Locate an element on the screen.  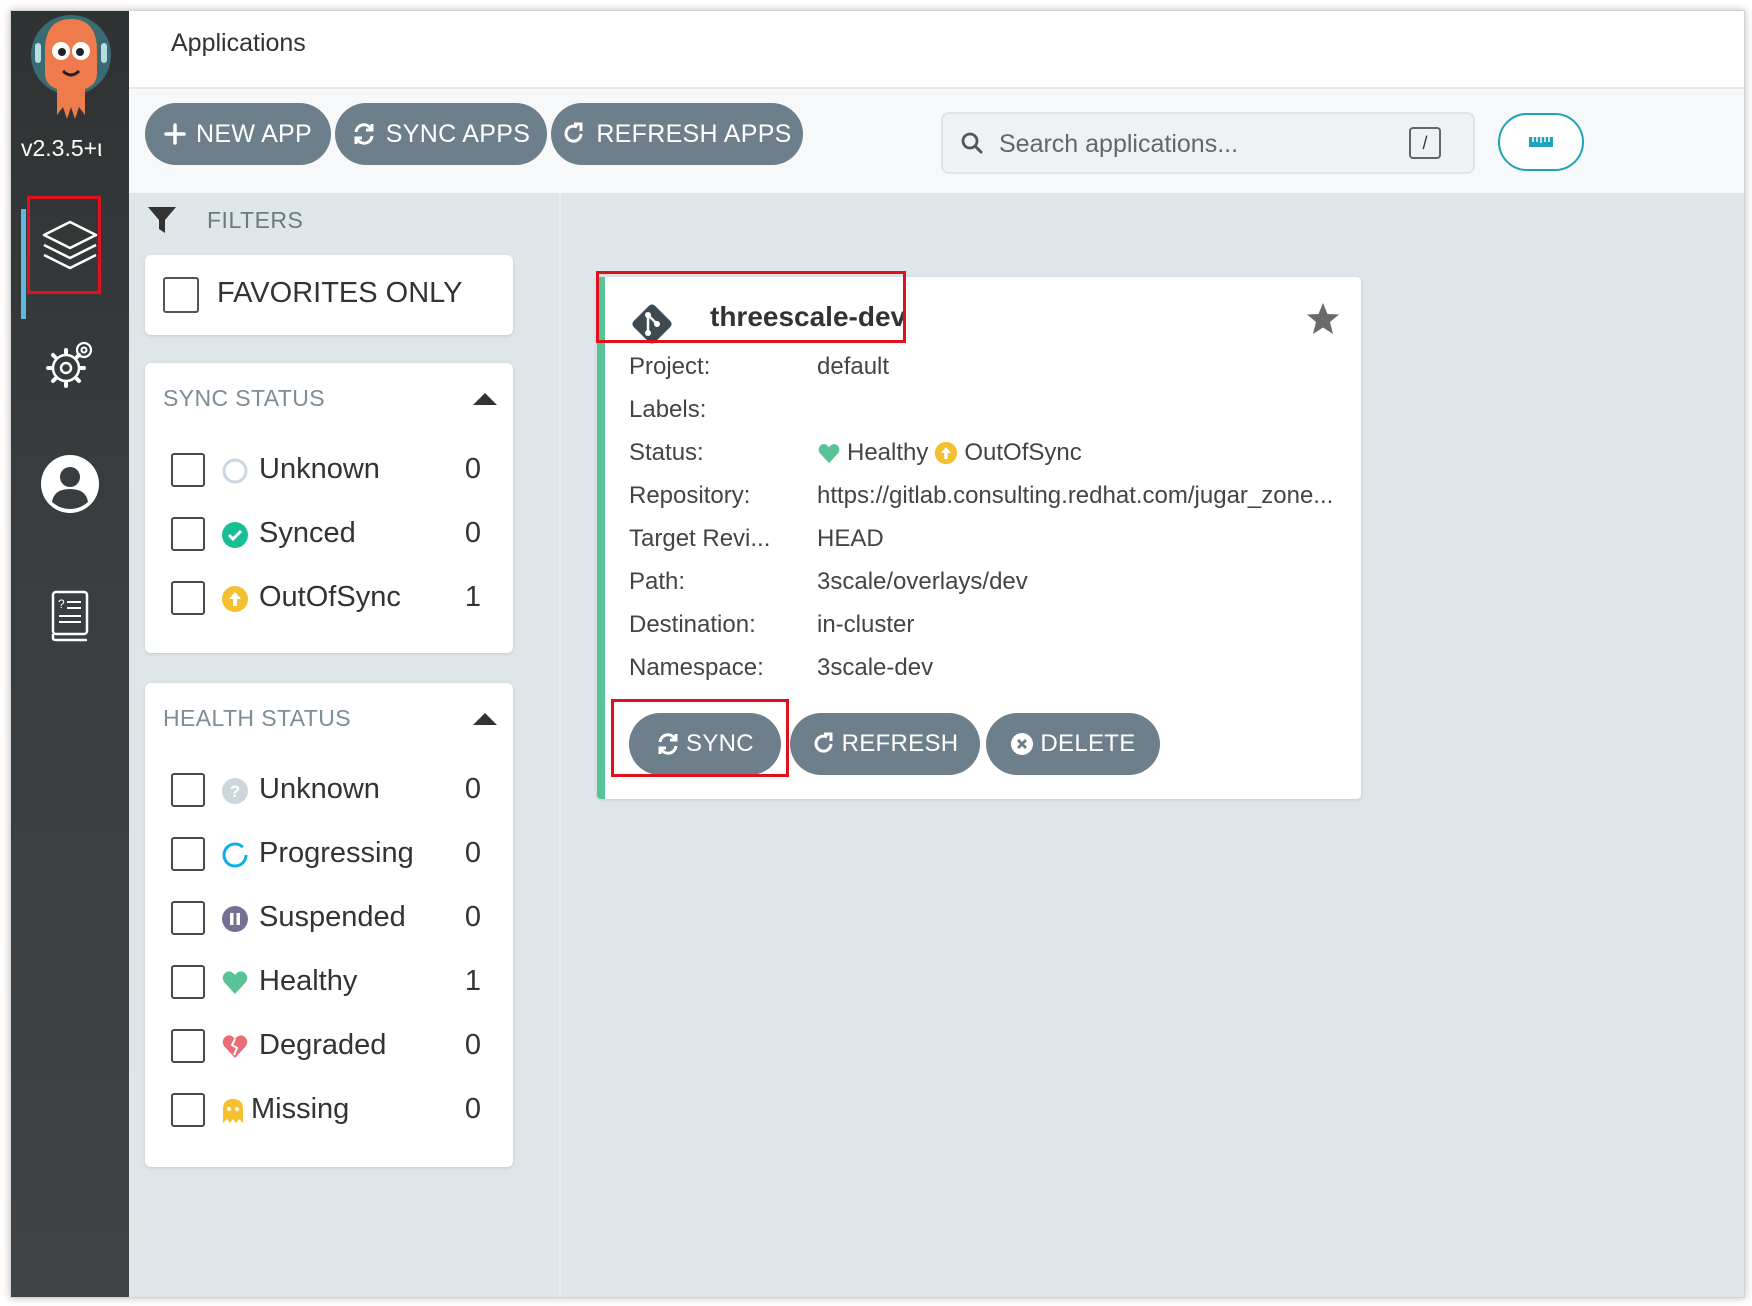
filters-label: FILTERS is located at coordinates (255, 219).